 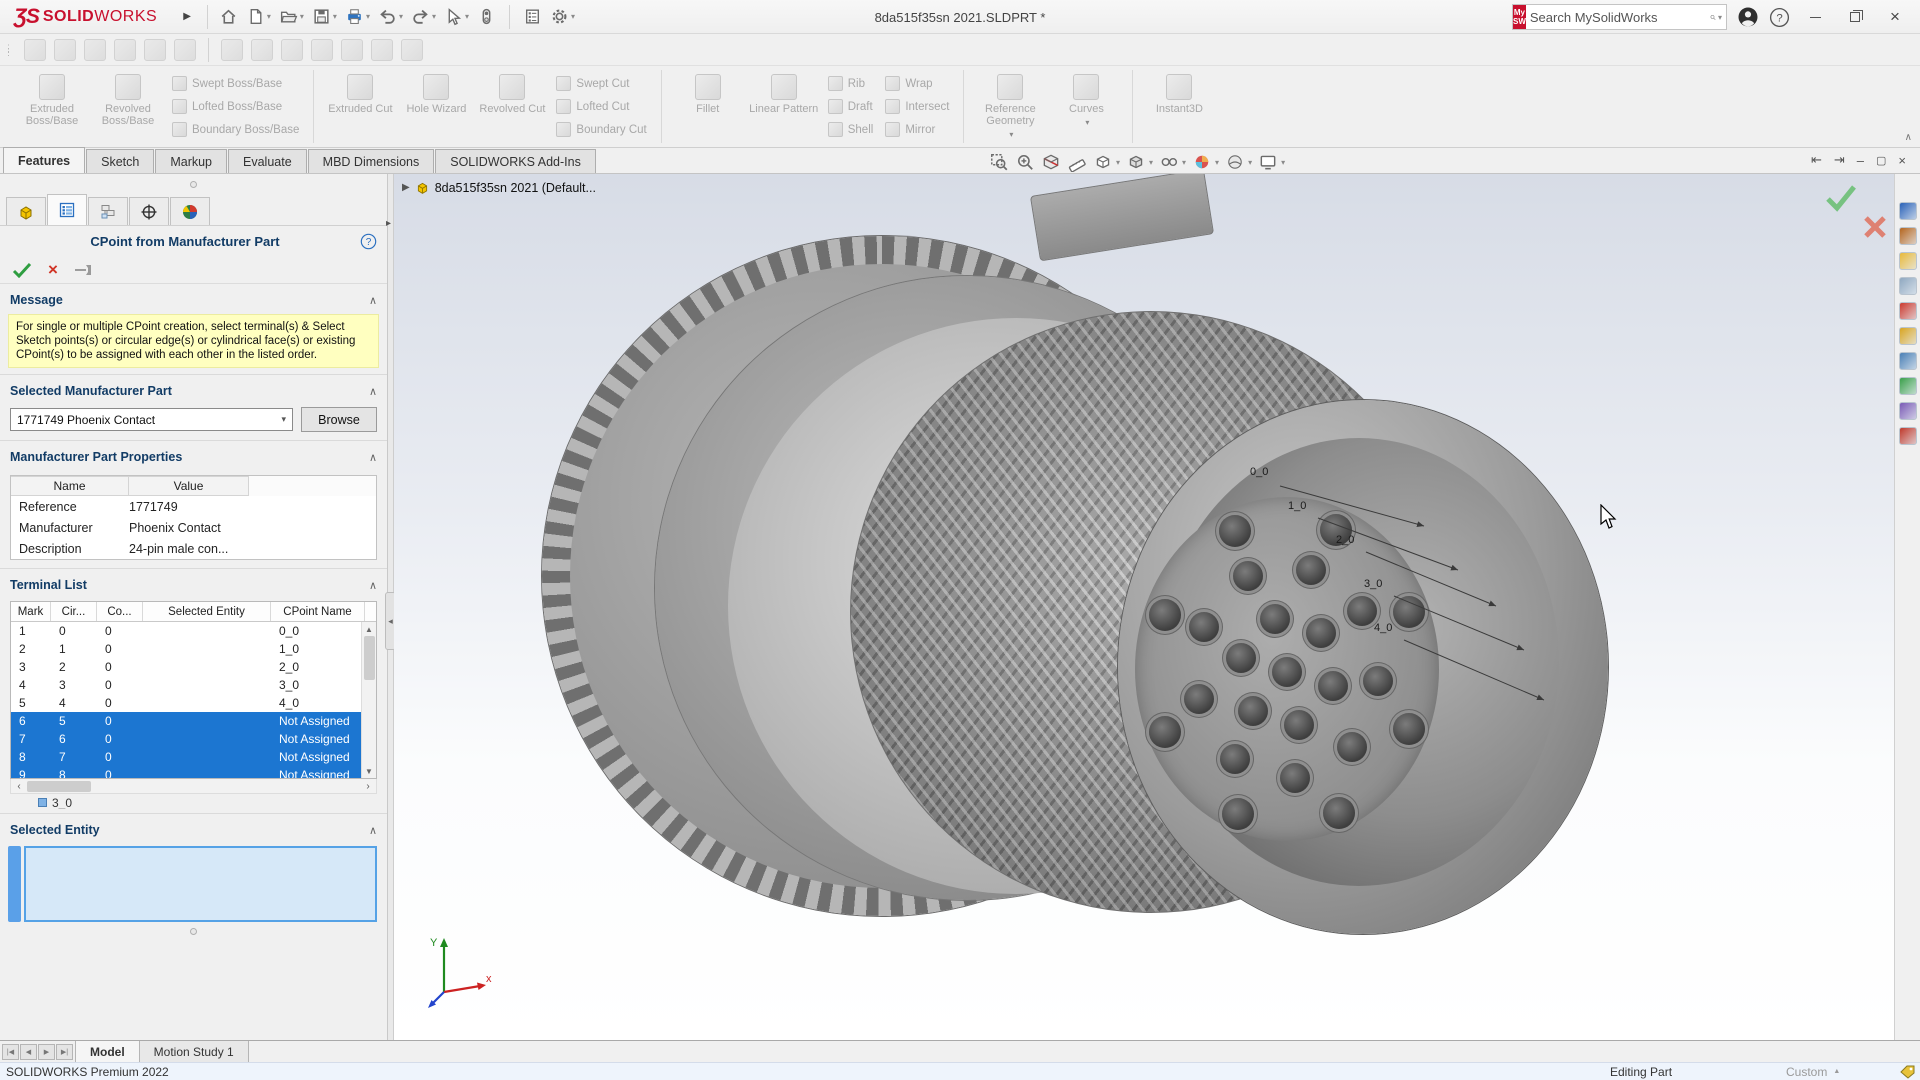 What do you see at coordinates (1748, 17) in the screenshot?
I see `account-icon` at bounding box center [1748, 17].